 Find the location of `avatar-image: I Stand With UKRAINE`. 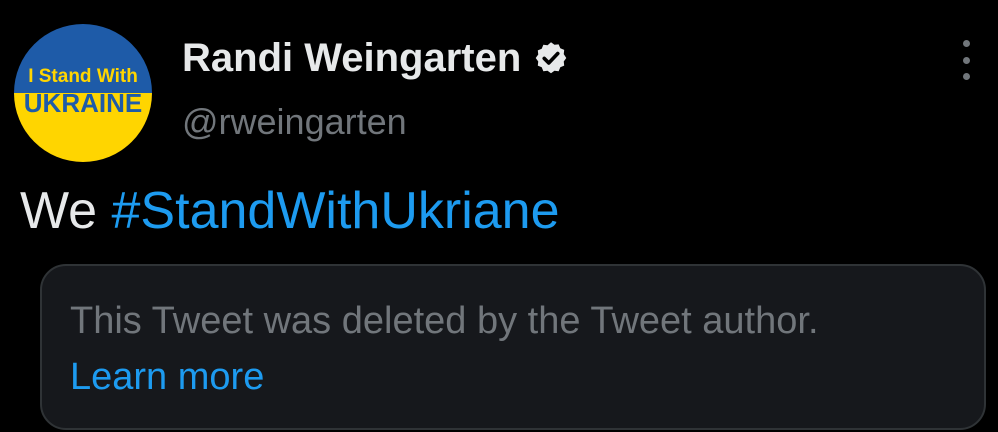

avatar-image: I Stand With UKRAINE is located at coordinates (83, 93).